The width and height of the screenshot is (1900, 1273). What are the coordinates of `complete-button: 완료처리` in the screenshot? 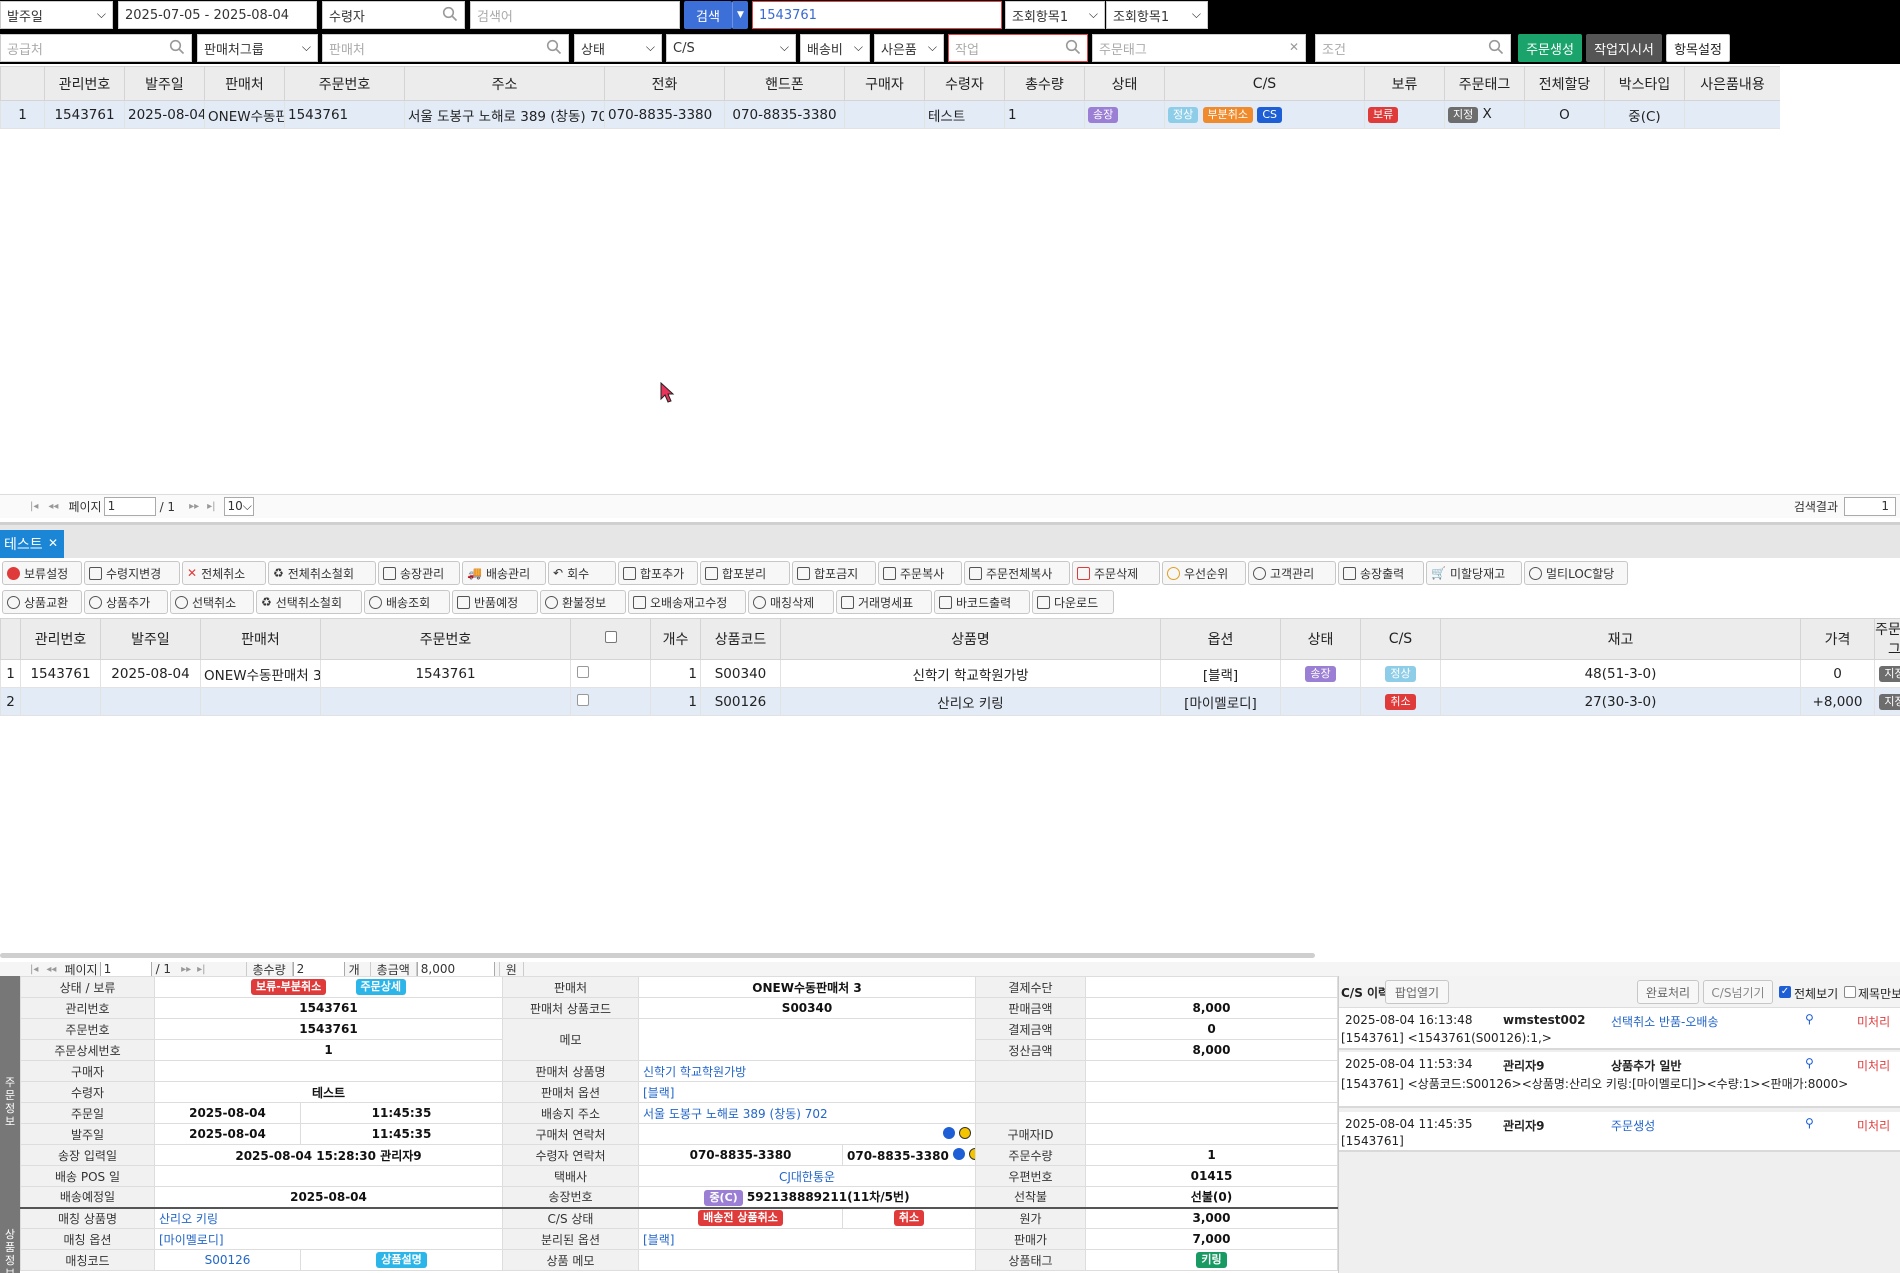 It's located at (1668, 992).